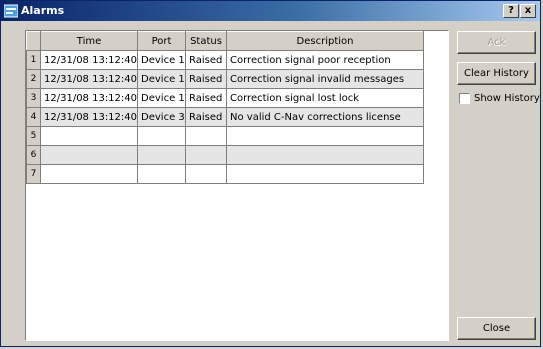 This screenshot has height=349, width=543. Describe the element at coordinates (325, 98) in the screenshot. I see `description-cell: Correction signal lost lock` at that location.